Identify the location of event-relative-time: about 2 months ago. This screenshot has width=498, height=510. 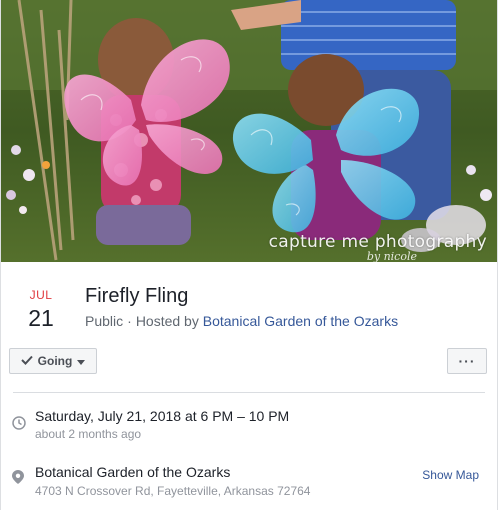
(88, 434).